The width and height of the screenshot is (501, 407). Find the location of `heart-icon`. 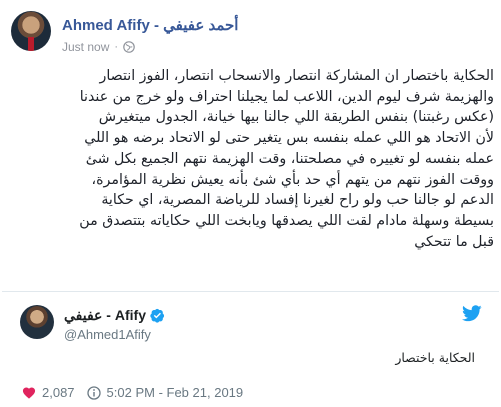

heart-icon is located at coordinates (29, 392).